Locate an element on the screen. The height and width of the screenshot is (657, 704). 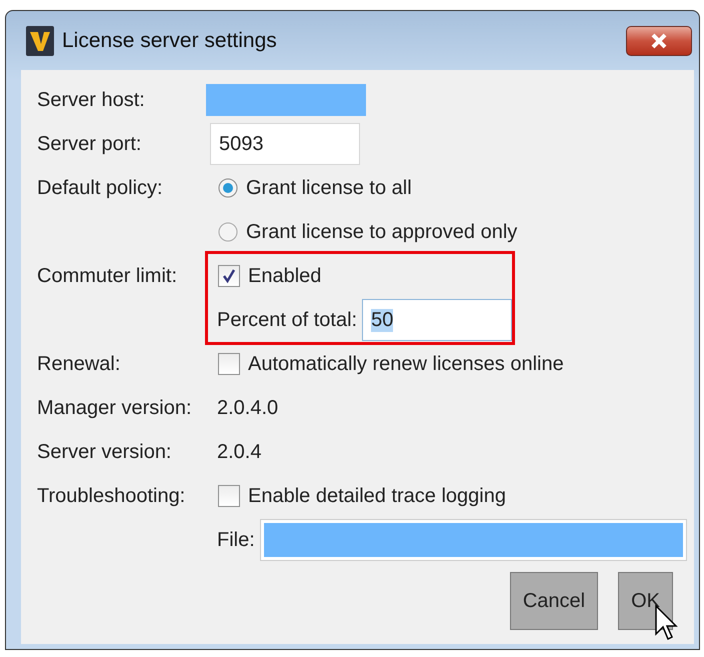
host-field is located at coordinates (286, 100).